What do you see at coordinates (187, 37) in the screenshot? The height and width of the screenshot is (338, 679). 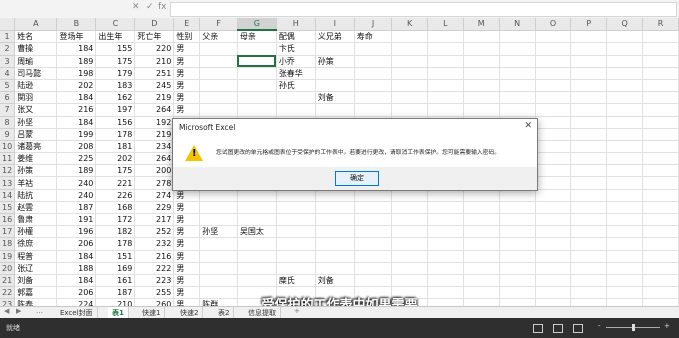 I see `cell: 性别` at bounding box center [187, 37].